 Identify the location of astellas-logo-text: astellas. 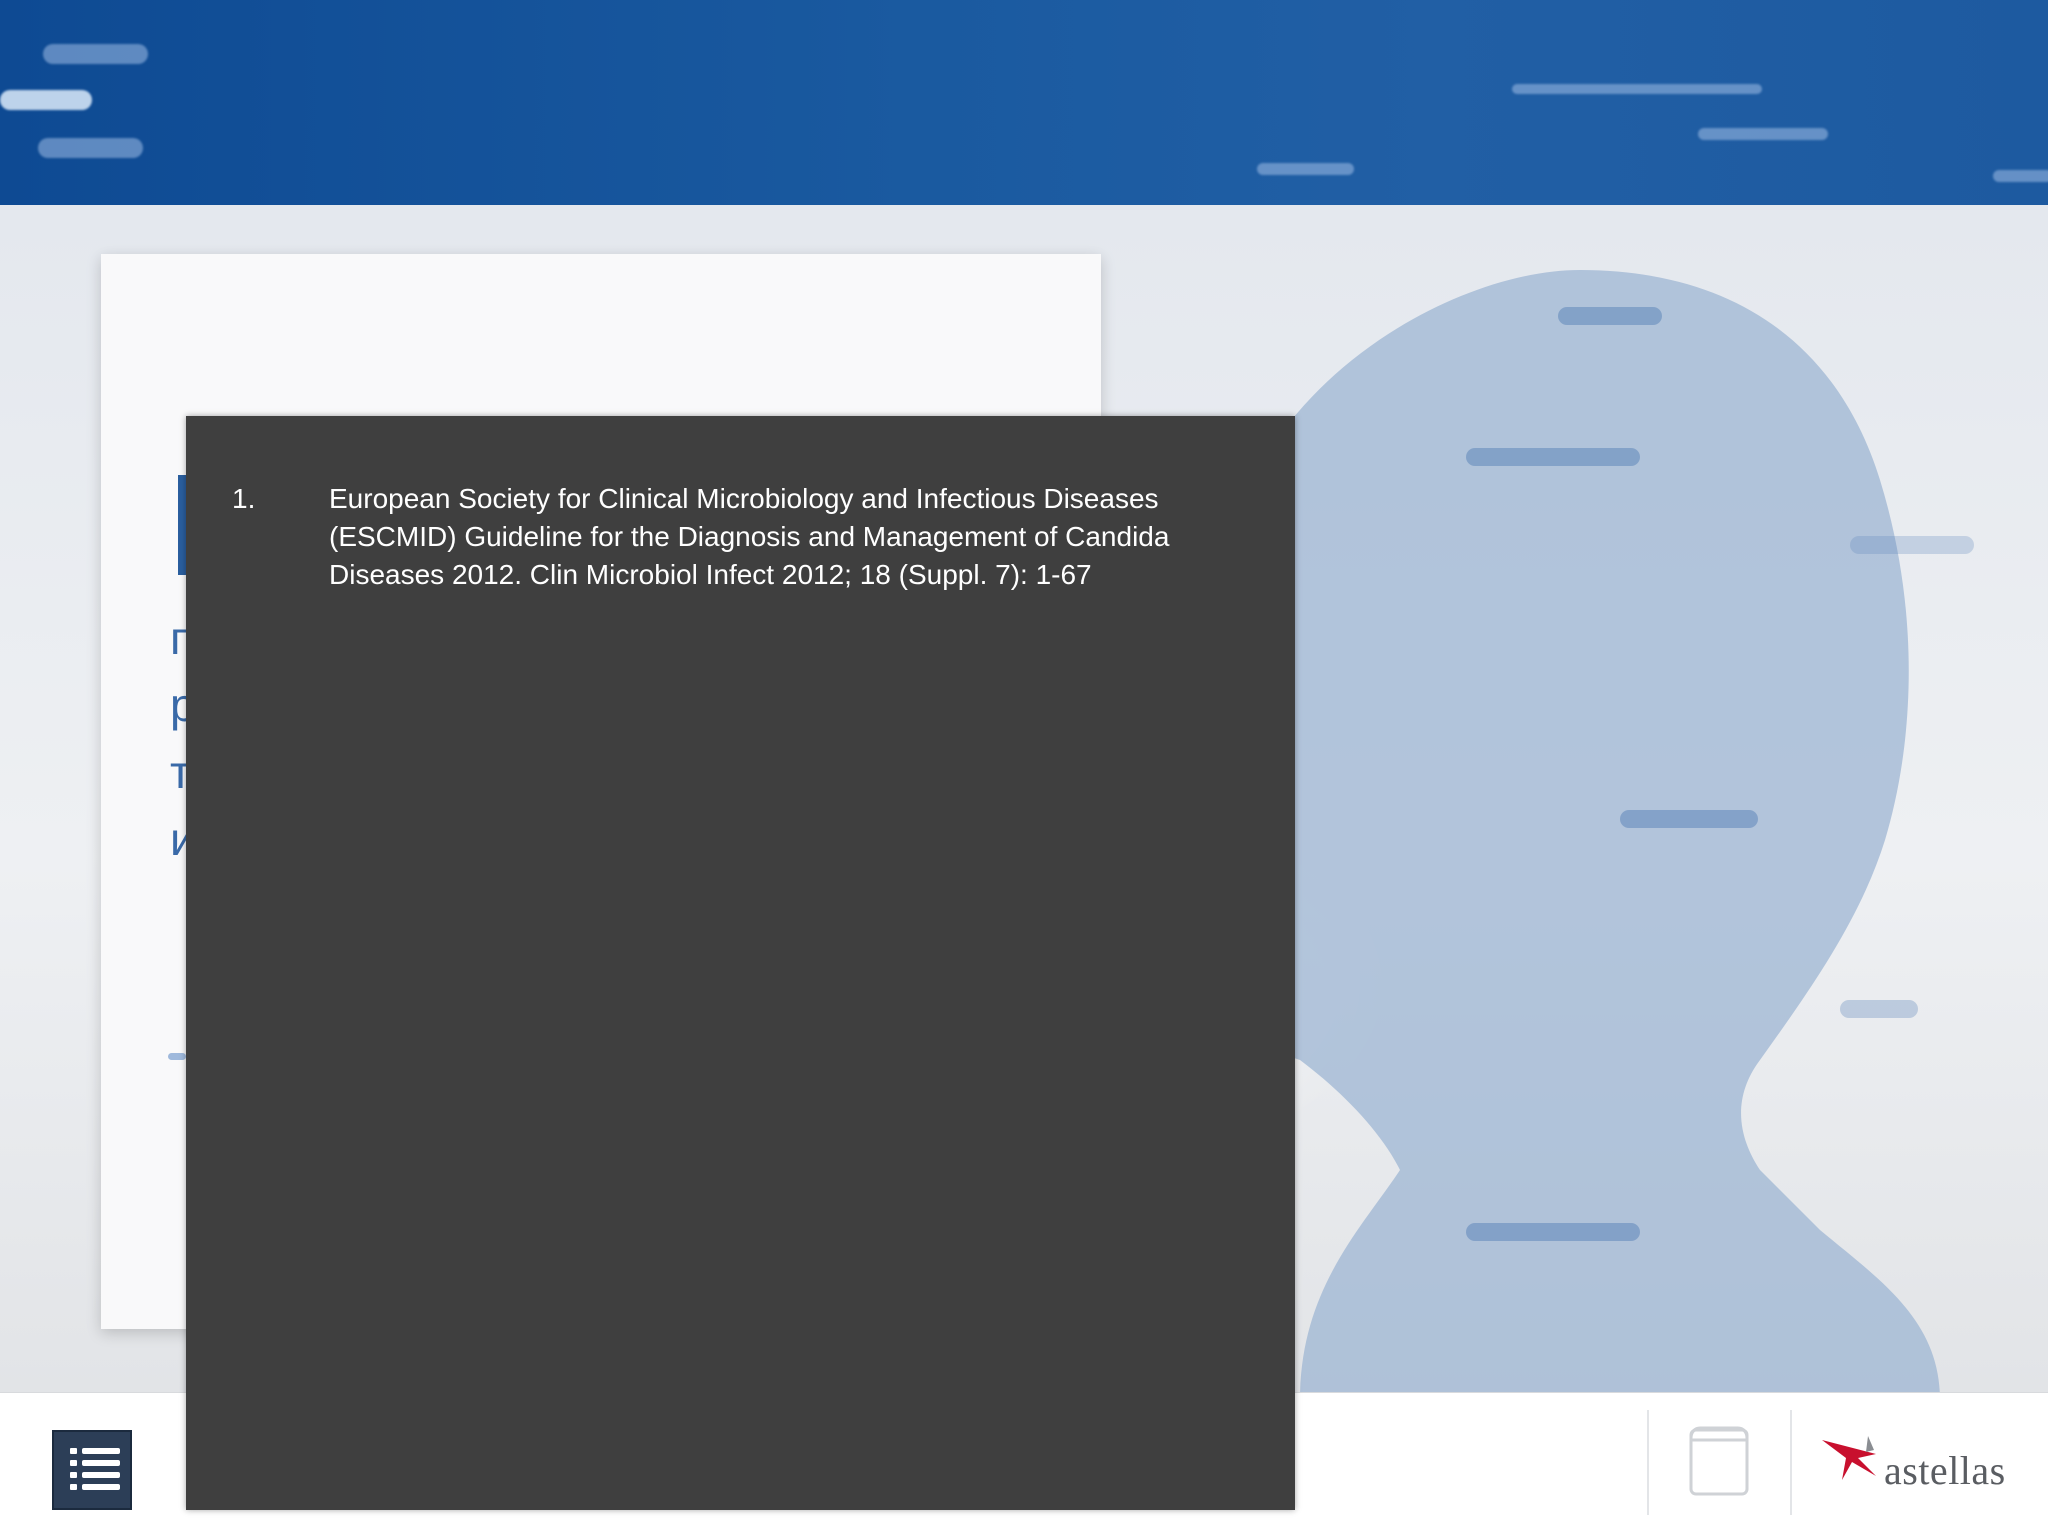
(1945, 1470).